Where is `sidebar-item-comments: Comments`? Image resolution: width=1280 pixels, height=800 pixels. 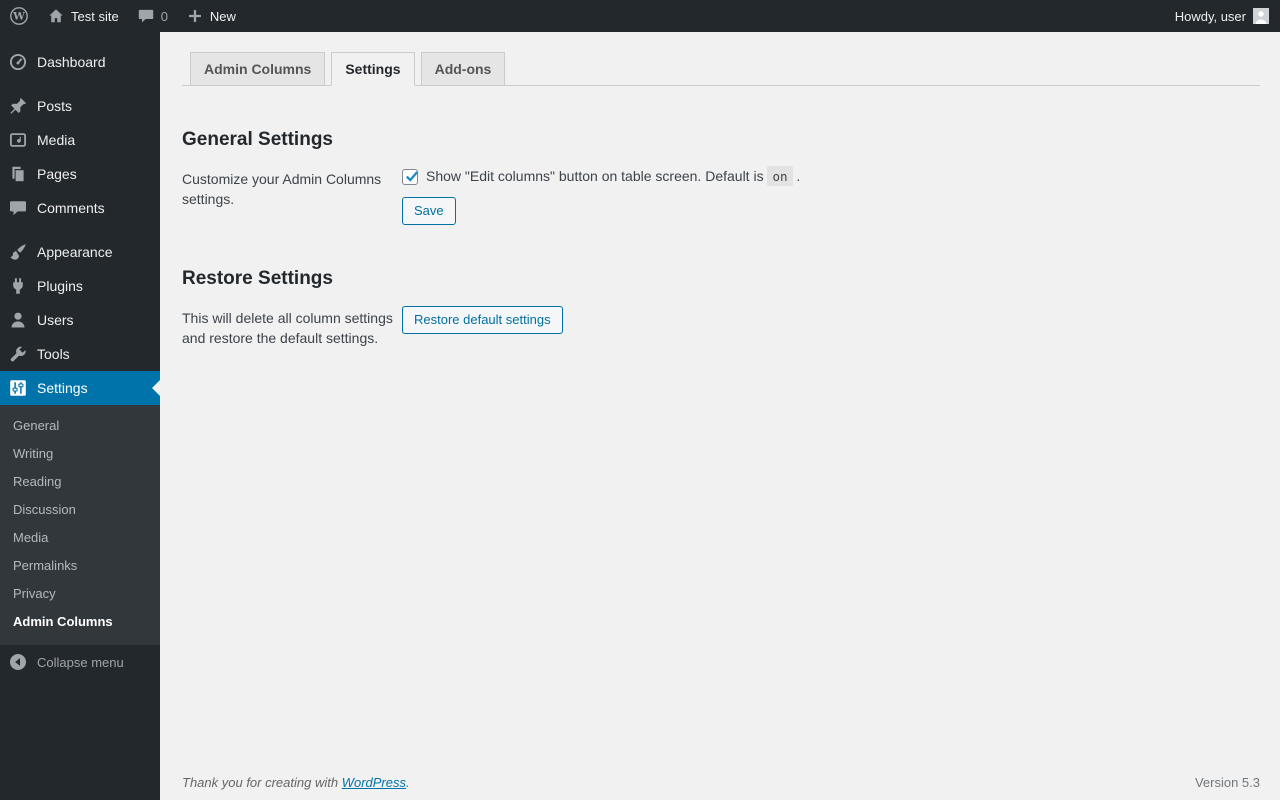
sidebar-item-comments: Comments is located at coordinates (80, 208).